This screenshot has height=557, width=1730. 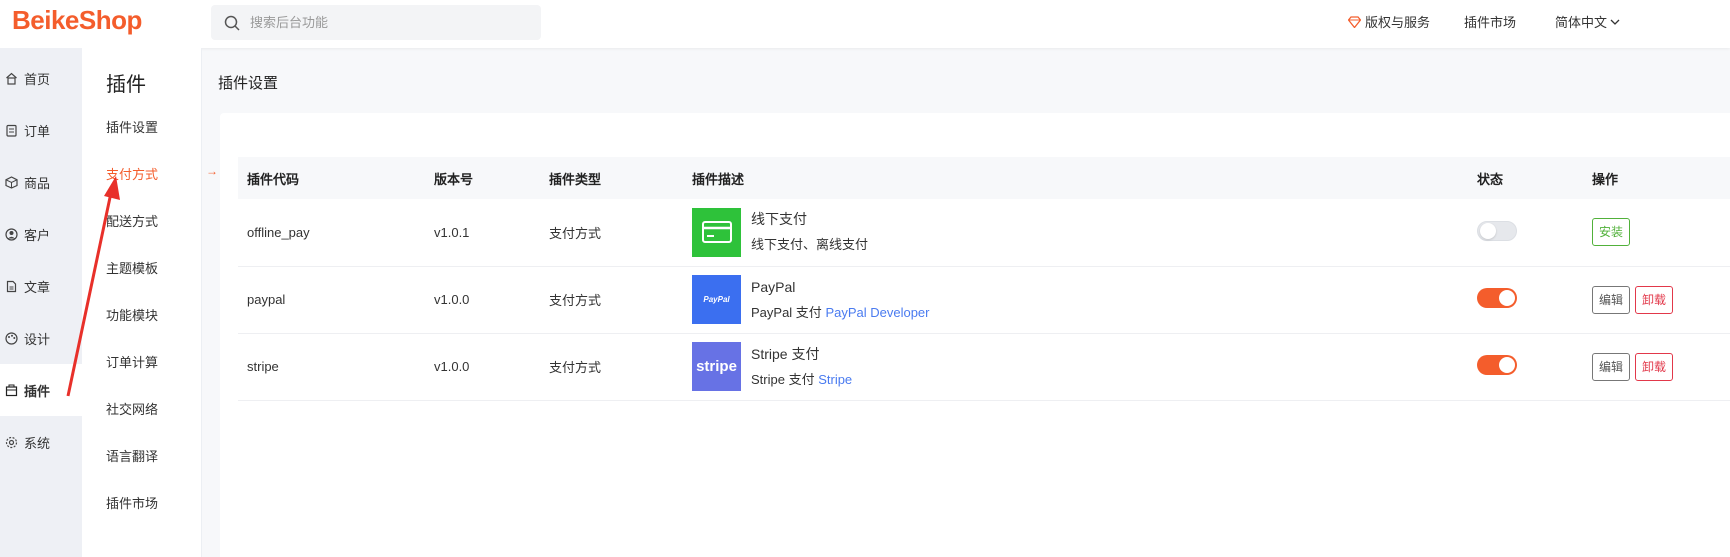 I want to click on copyright-service-link: 版权与服务, so click(x=1389, y=21).